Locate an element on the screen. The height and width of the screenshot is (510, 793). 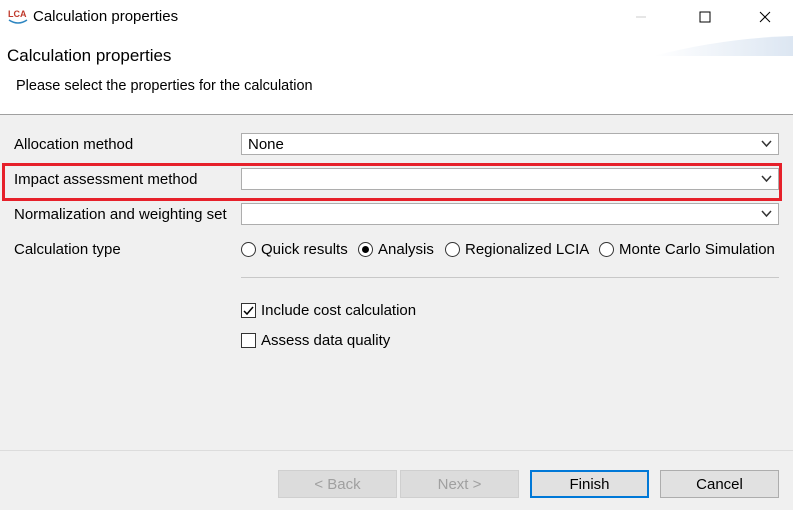
cancel-button: Cancel is located at coordinates (719, 484).